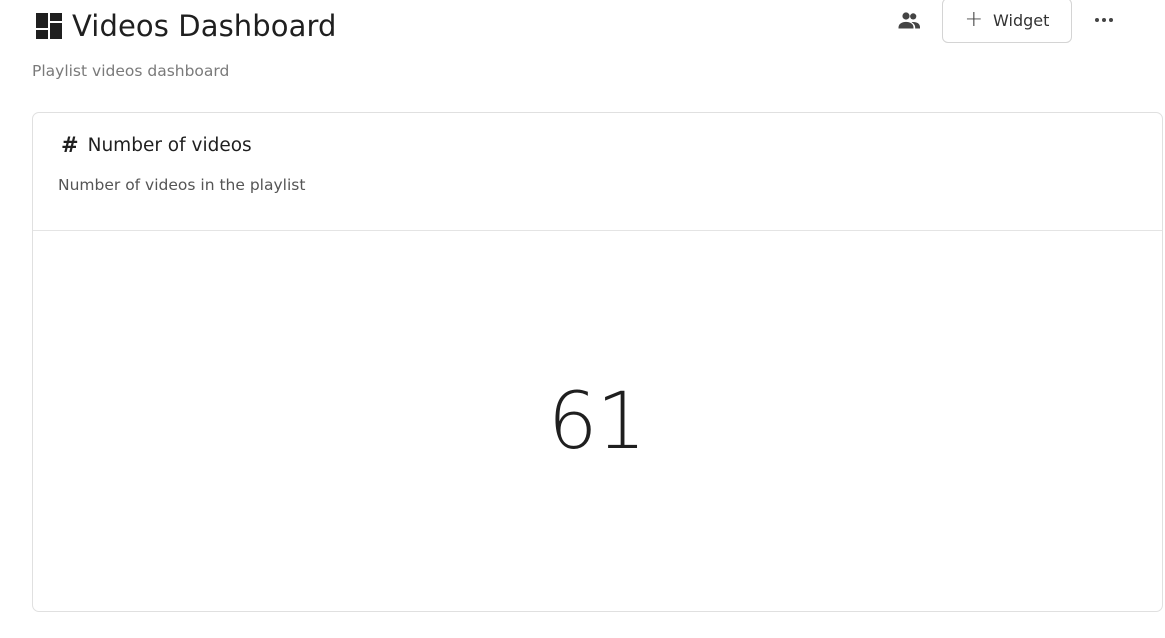 The width and height of the screenshot is (1165, 638). I want to click on widget-value: 61, so click(596, 421).